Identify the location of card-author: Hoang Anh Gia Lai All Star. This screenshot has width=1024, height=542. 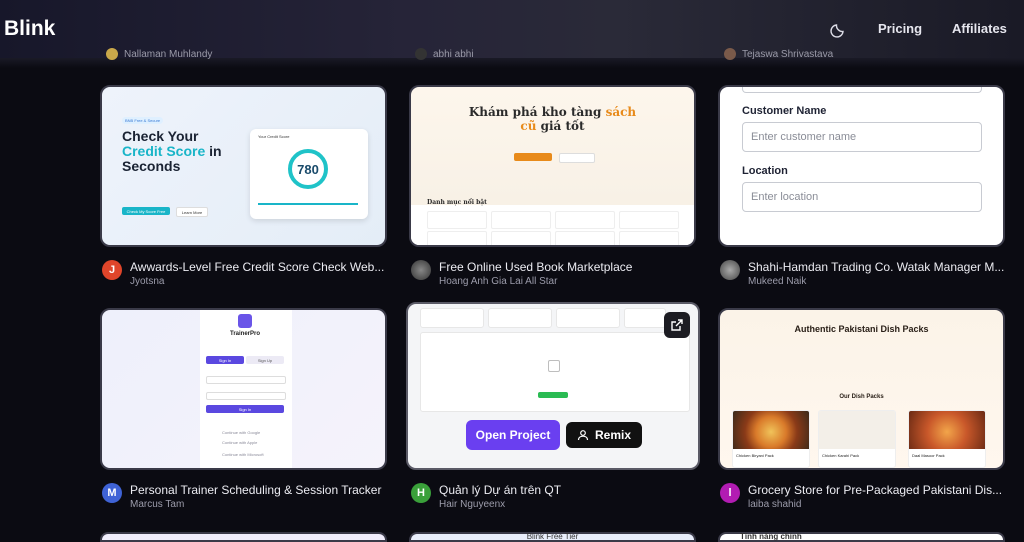
(498, 281).